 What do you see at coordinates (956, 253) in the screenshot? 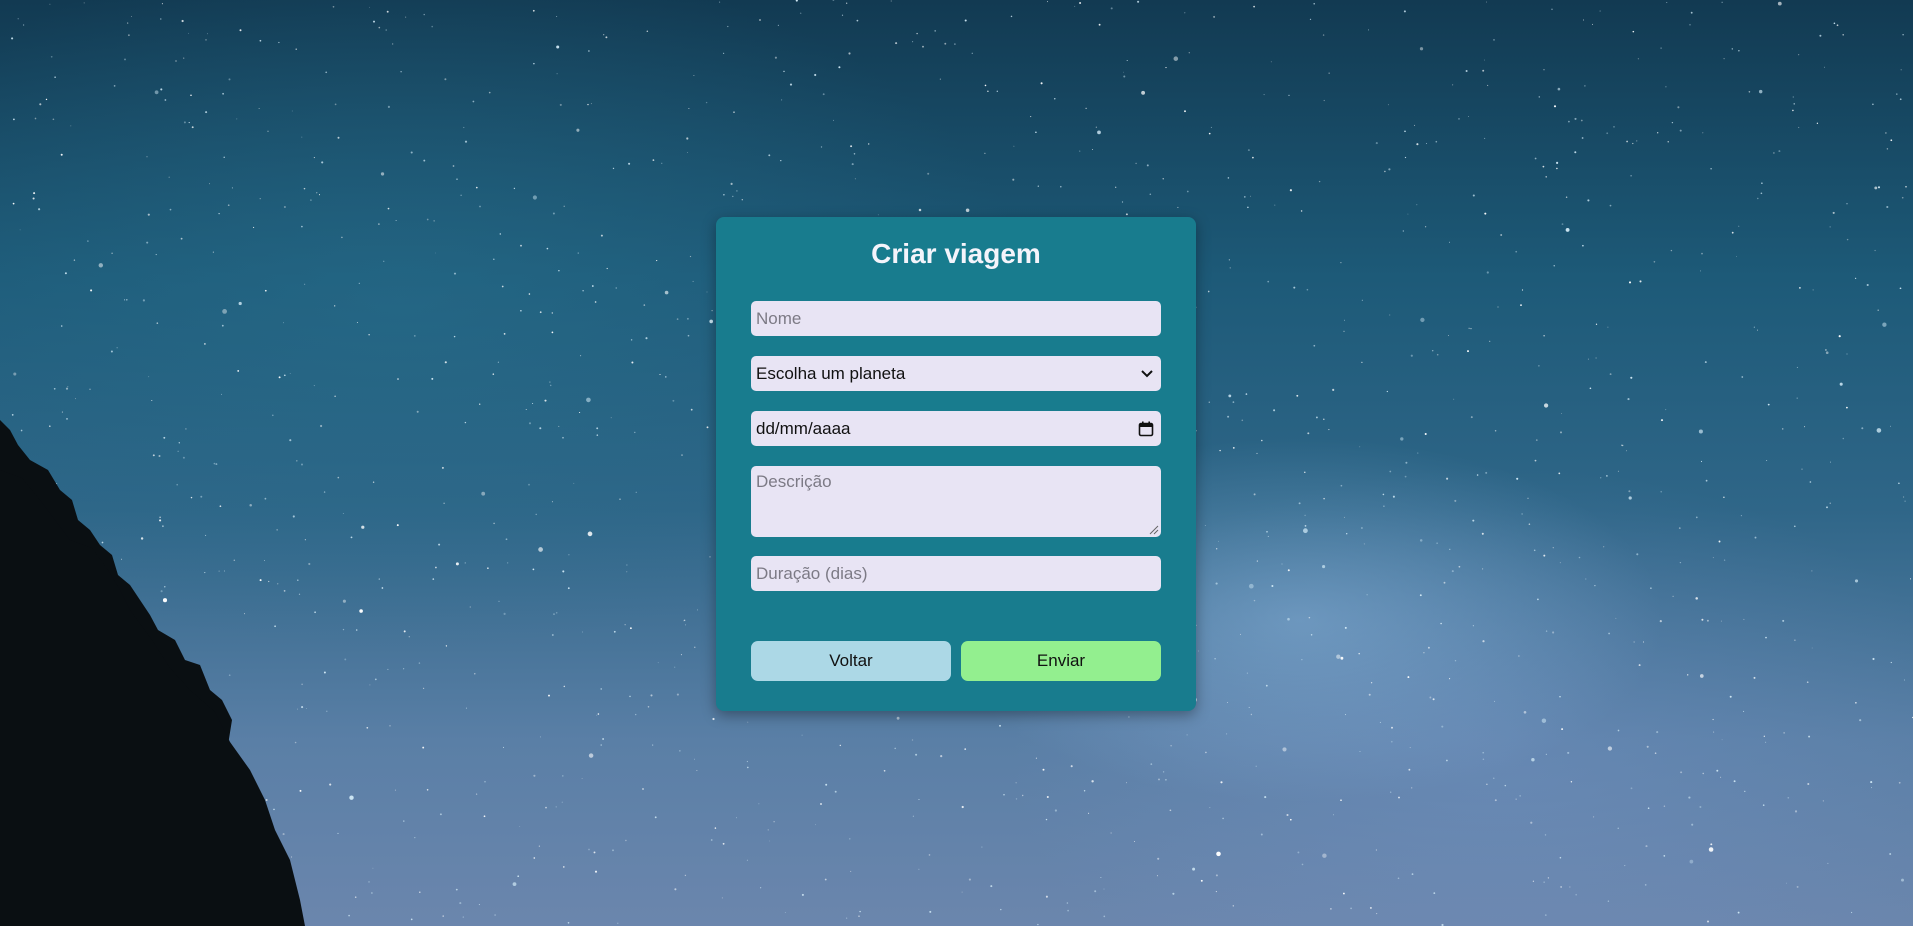
I see `form-title: Criar viagem` at bounding box center [956, 253].